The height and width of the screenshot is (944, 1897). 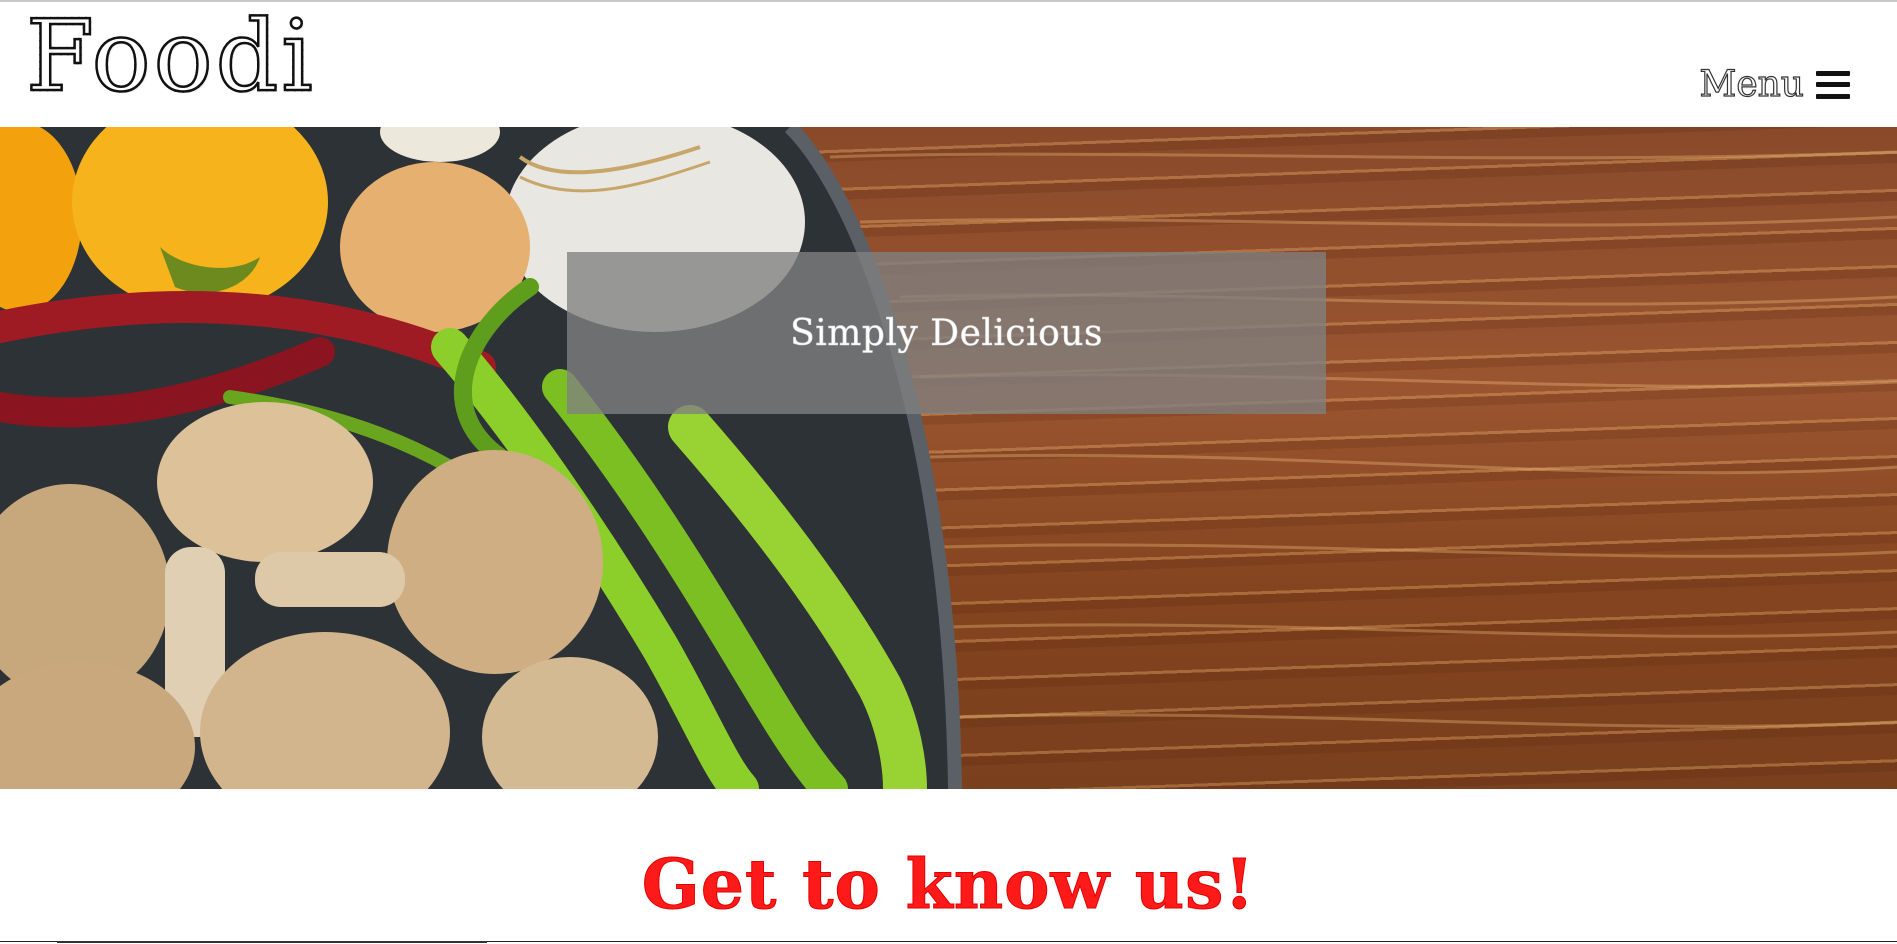 I want to click on menu-label: Menu, so click(x=1752, y=84).